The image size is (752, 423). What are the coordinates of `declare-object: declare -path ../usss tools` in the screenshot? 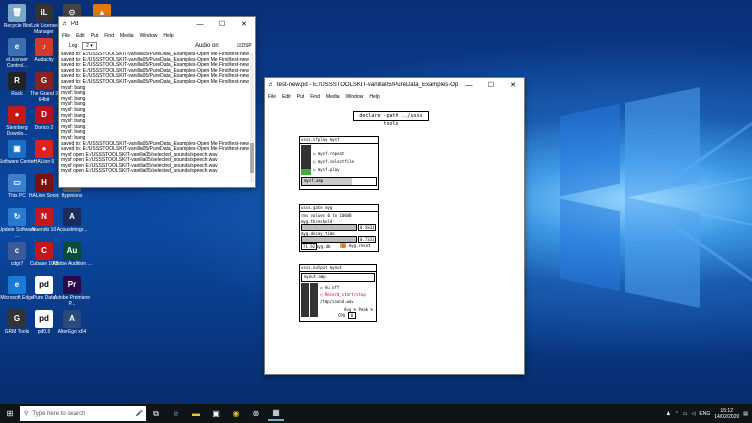 It's located at (391, 119).